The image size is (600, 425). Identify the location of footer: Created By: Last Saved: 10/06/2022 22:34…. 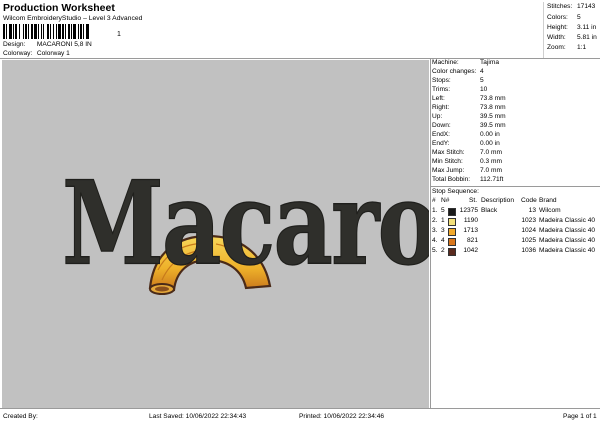
(300, 416).